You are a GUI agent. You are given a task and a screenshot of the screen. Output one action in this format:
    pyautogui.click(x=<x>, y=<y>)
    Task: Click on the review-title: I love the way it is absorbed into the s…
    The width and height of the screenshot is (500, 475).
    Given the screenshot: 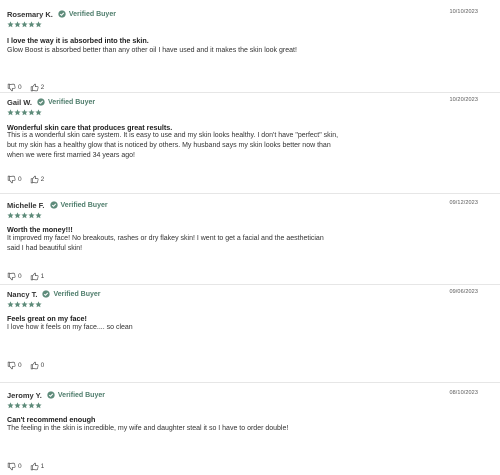 What is the action you would take?
    pyautogui.click(x=78, y=40)
    